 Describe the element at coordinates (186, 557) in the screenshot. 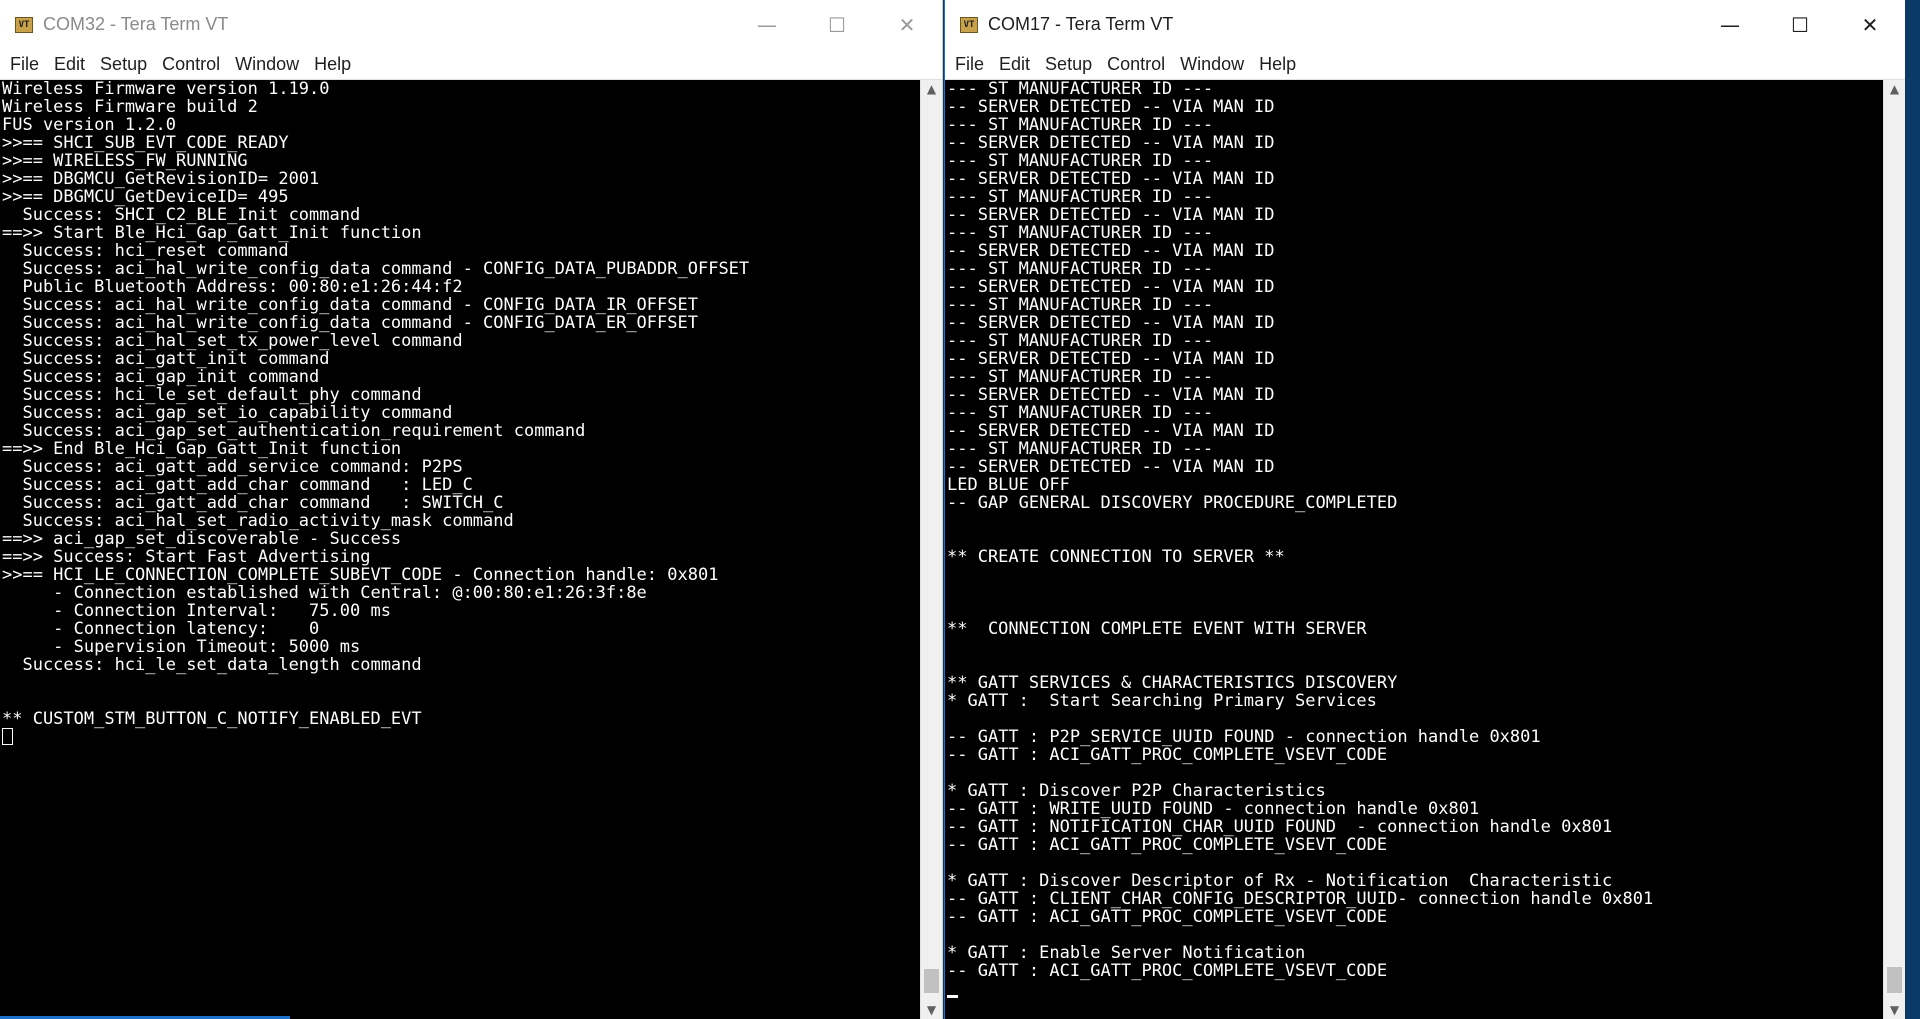

I see `terminal-line: ==>> Success: Start Fast Advertising` at that location.